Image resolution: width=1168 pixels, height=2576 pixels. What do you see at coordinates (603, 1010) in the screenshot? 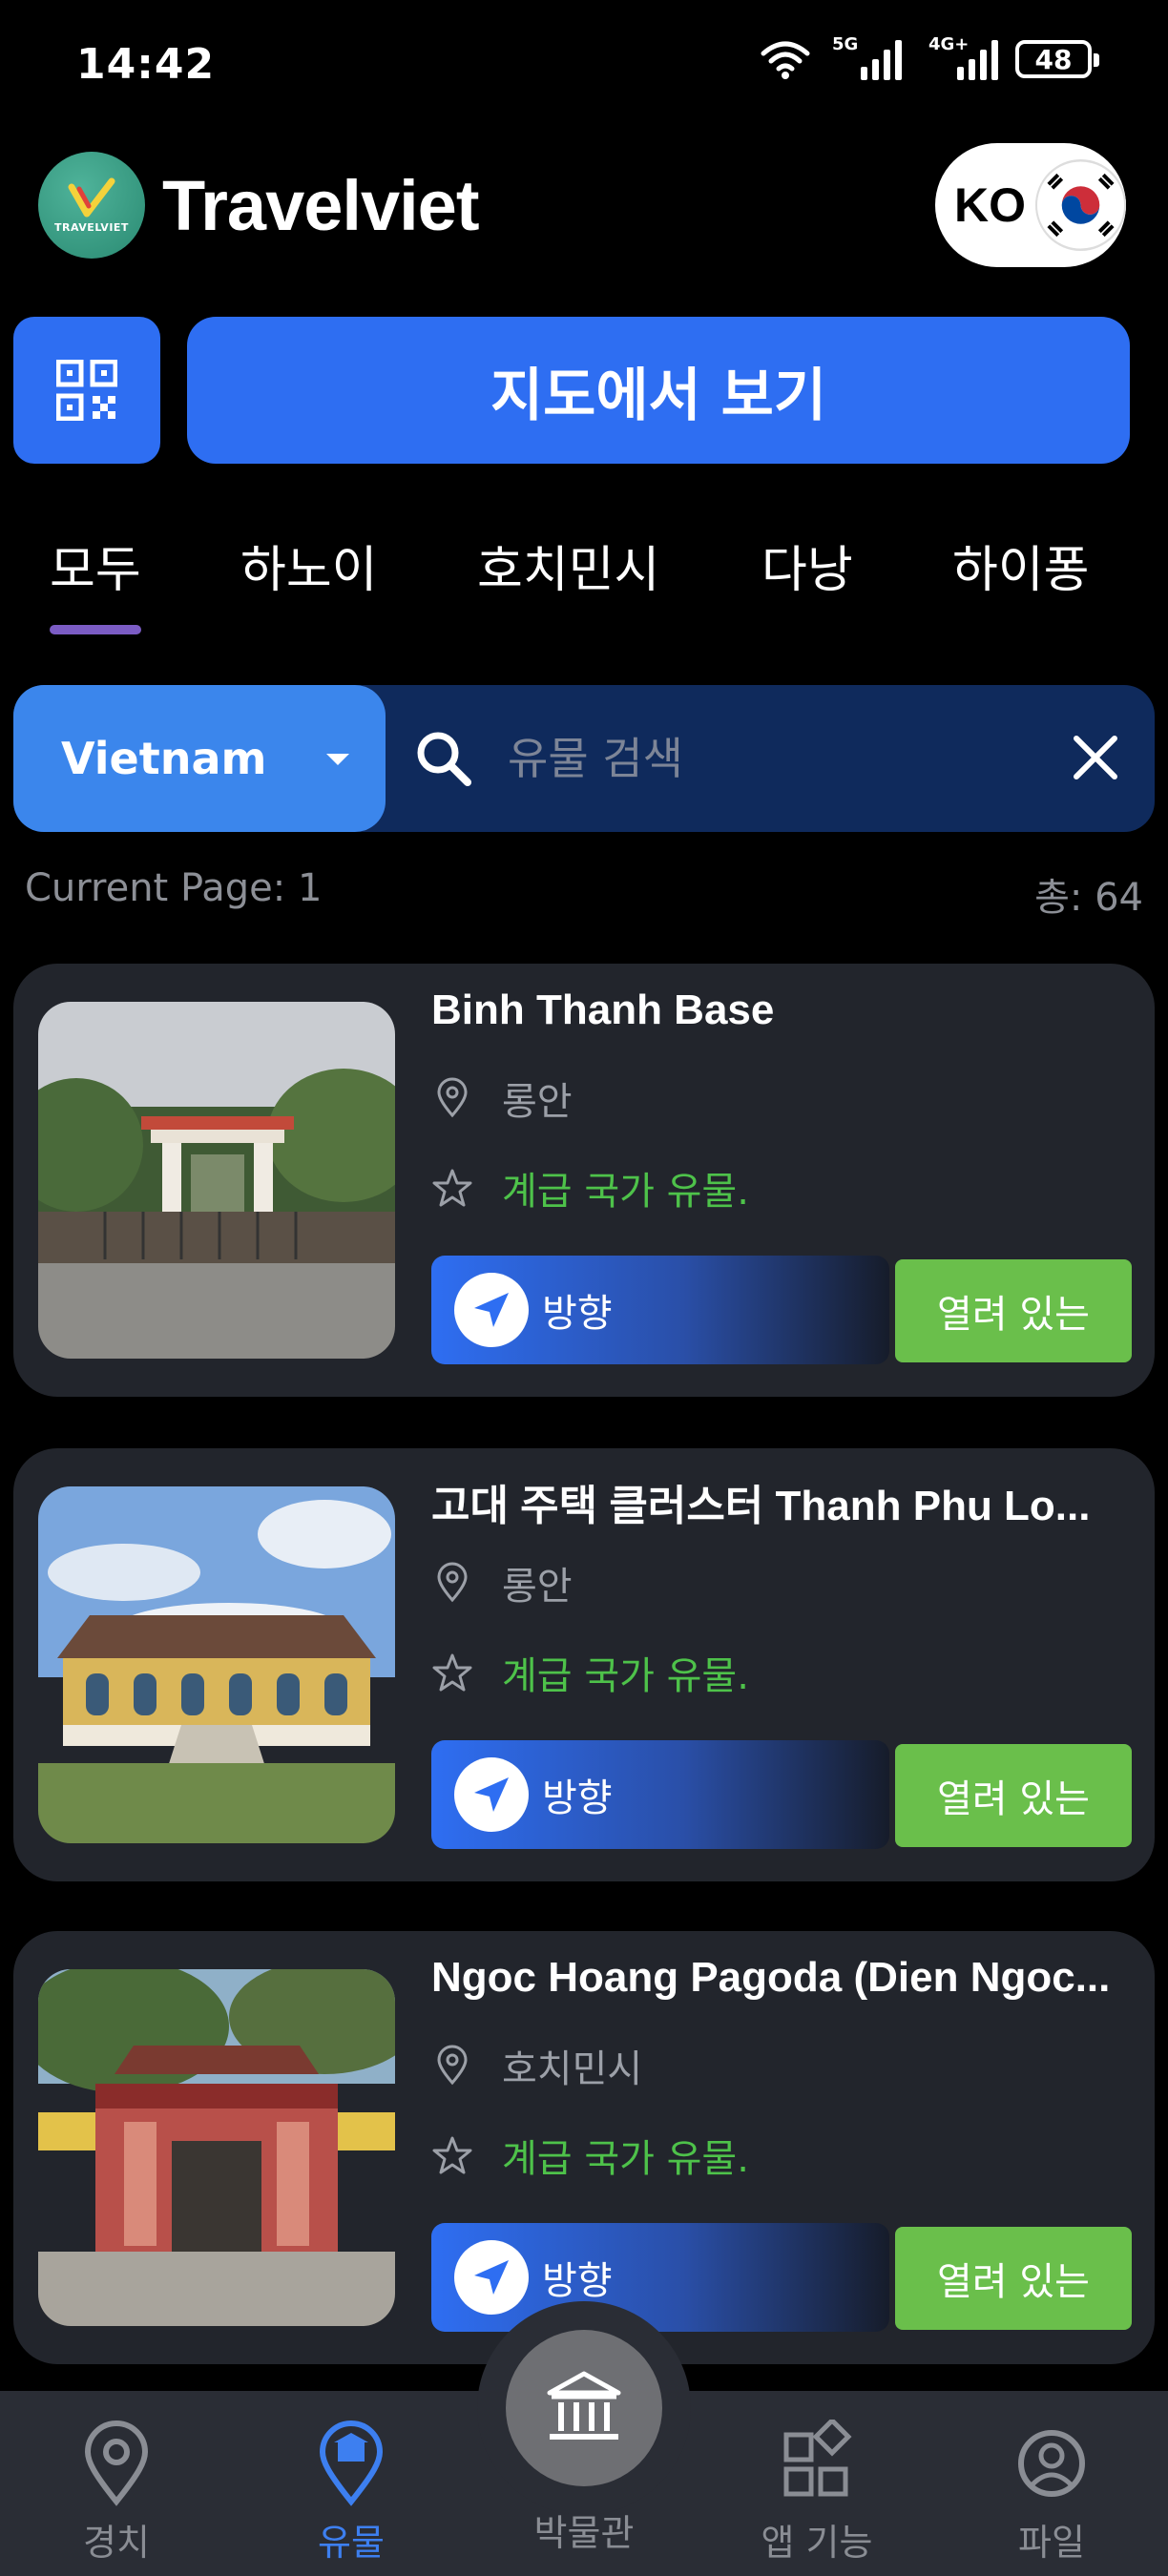
I see `relic-title: Binh Thanh Base` at bounding box center [603, 1010].